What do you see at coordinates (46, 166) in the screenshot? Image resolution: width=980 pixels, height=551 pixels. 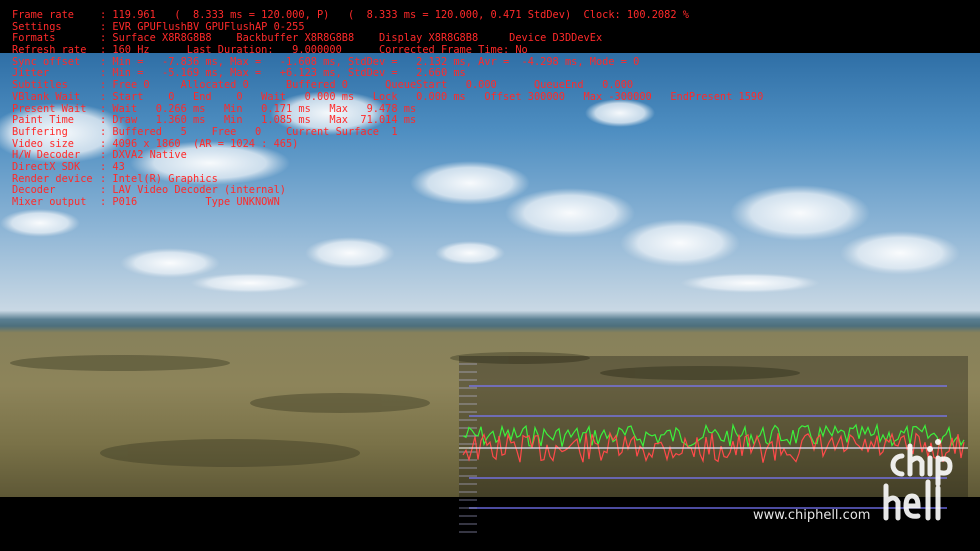 I see `osd-key: DirectX SDK` at bounding box center [46, 166].